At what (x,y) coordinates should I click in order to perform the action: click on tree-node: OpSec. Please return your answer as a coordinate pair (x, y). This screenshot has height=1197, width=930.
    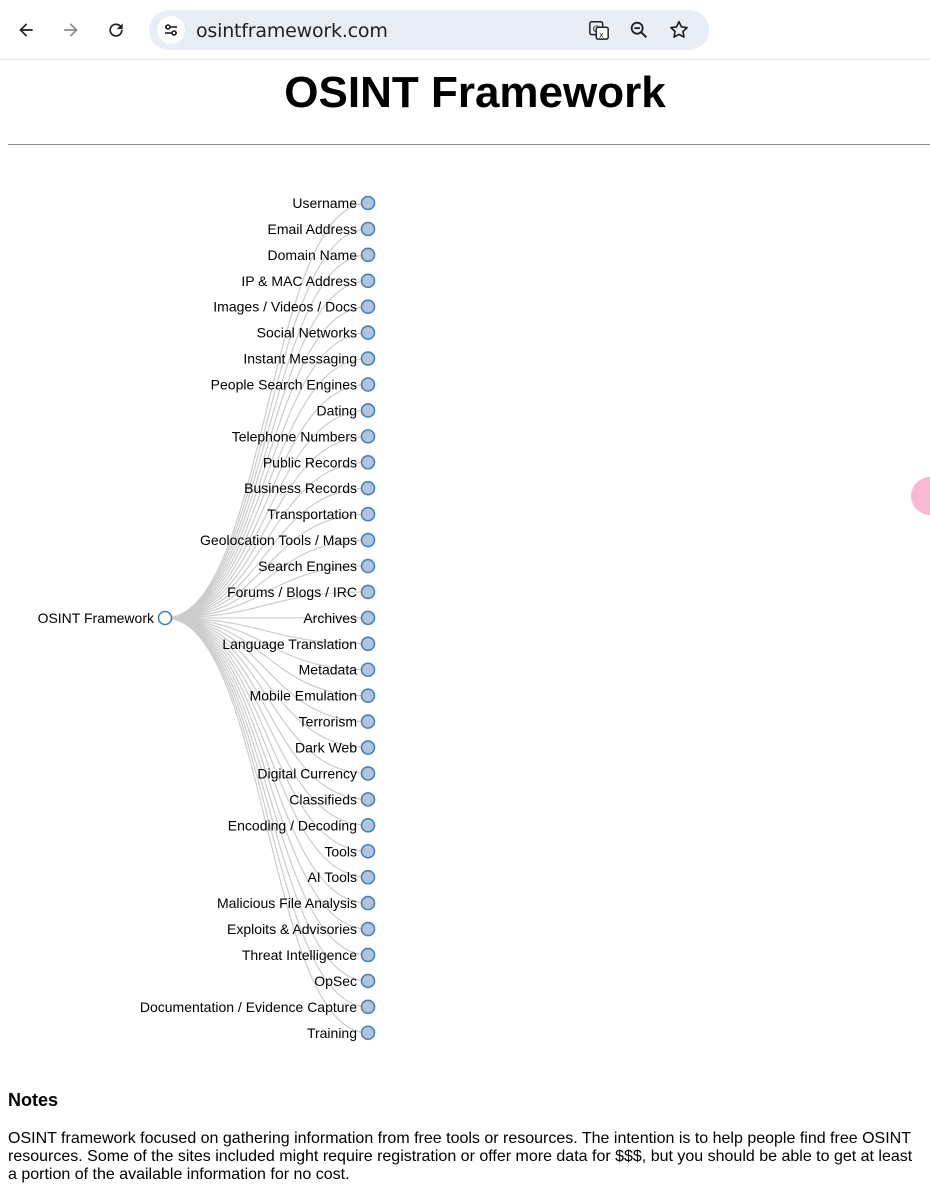
    Looking at the image, I should click on (345, 981).